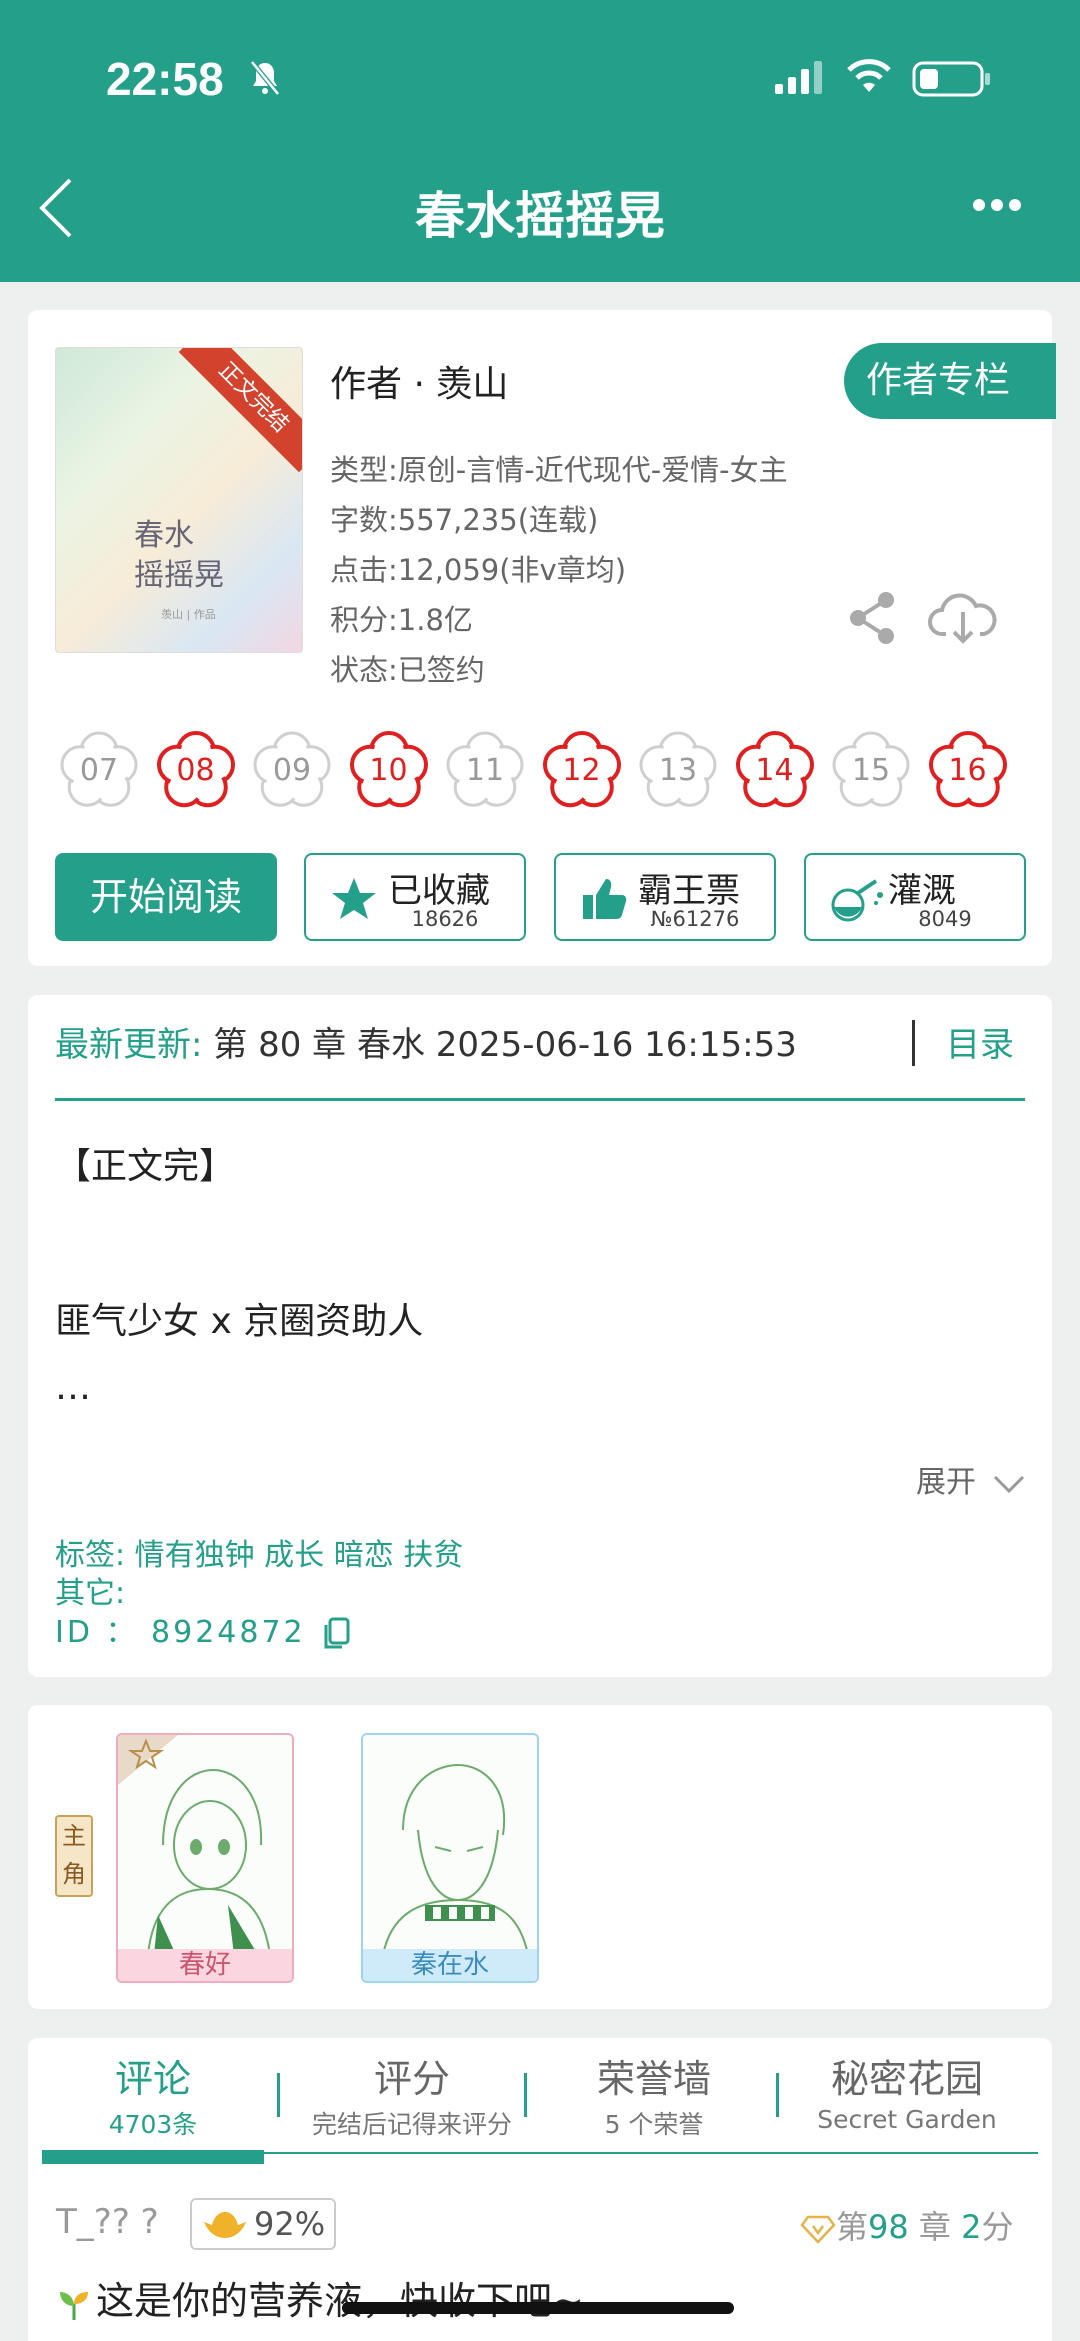  Describe the element at coordinates (818, 2229) in the screenshot. I see `diamond-icon` at that location.